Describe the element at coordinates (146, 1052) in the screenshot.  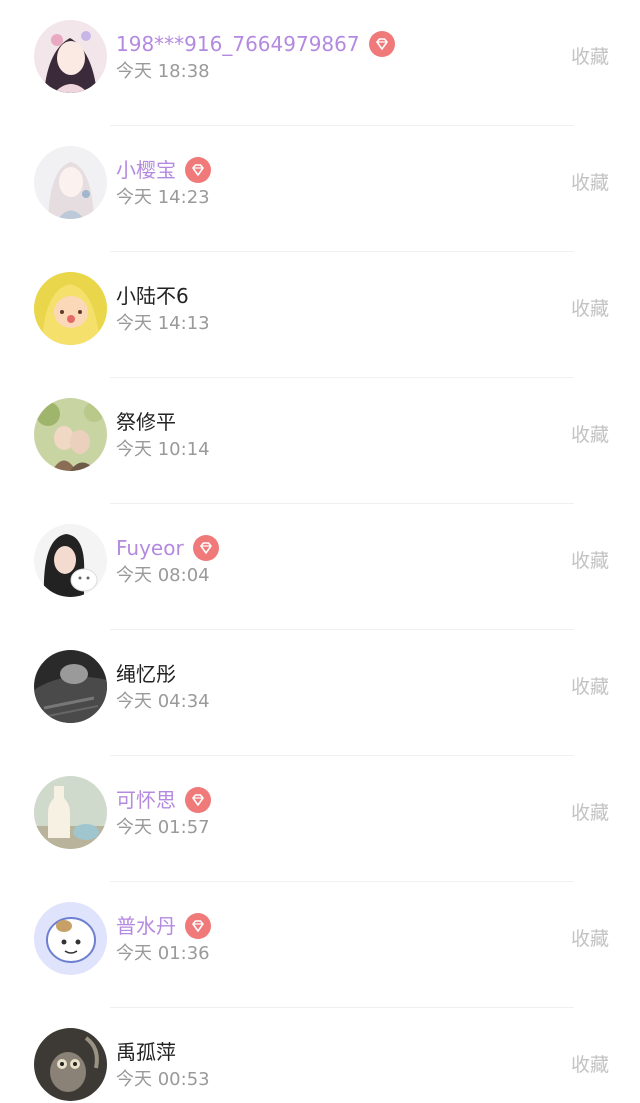
I see `user-name: 禹孤萍` at that location.